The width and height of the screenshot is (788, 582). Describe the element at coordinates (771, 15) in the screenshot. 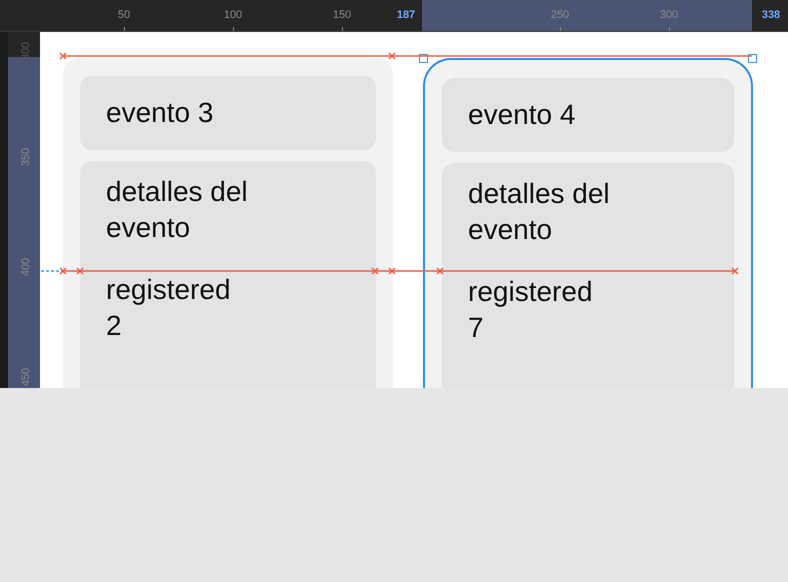

I see `ruler-label: 338` at that location.